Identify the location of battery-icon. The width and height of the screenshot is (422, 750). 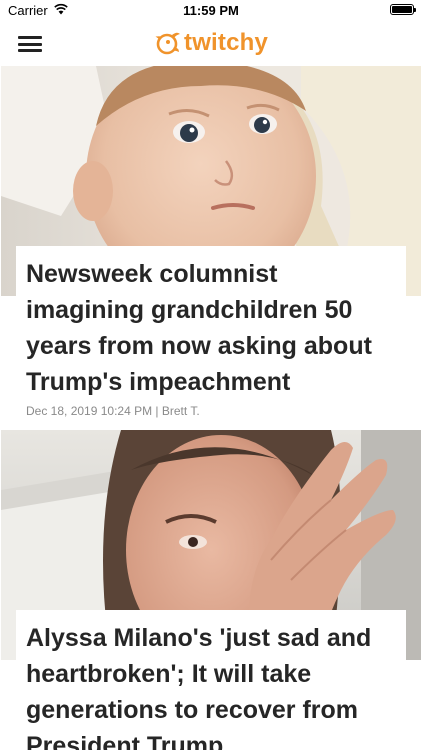
(403, 9).